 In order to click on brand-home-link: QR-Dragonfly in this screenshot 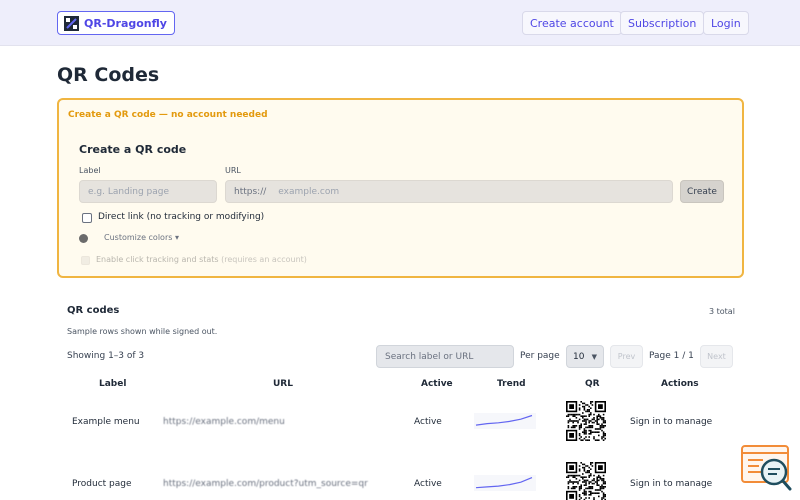, I will do `click(116, 23)`.